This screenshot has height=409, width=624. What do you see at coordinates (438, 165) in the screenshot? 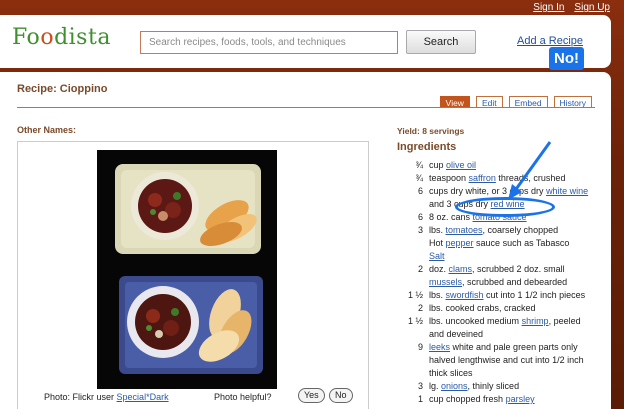
I see `ingredient-text-part: cup` at bounding box center [438, 165].